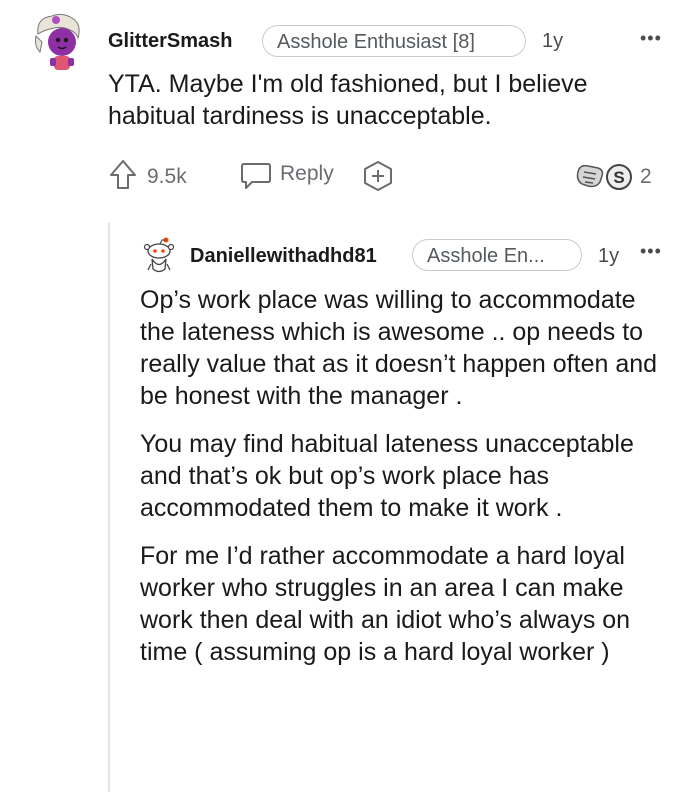 This screenshot has height=792, width=700. I want to click on comment-username: GlitterSmash, so click(170, 41).